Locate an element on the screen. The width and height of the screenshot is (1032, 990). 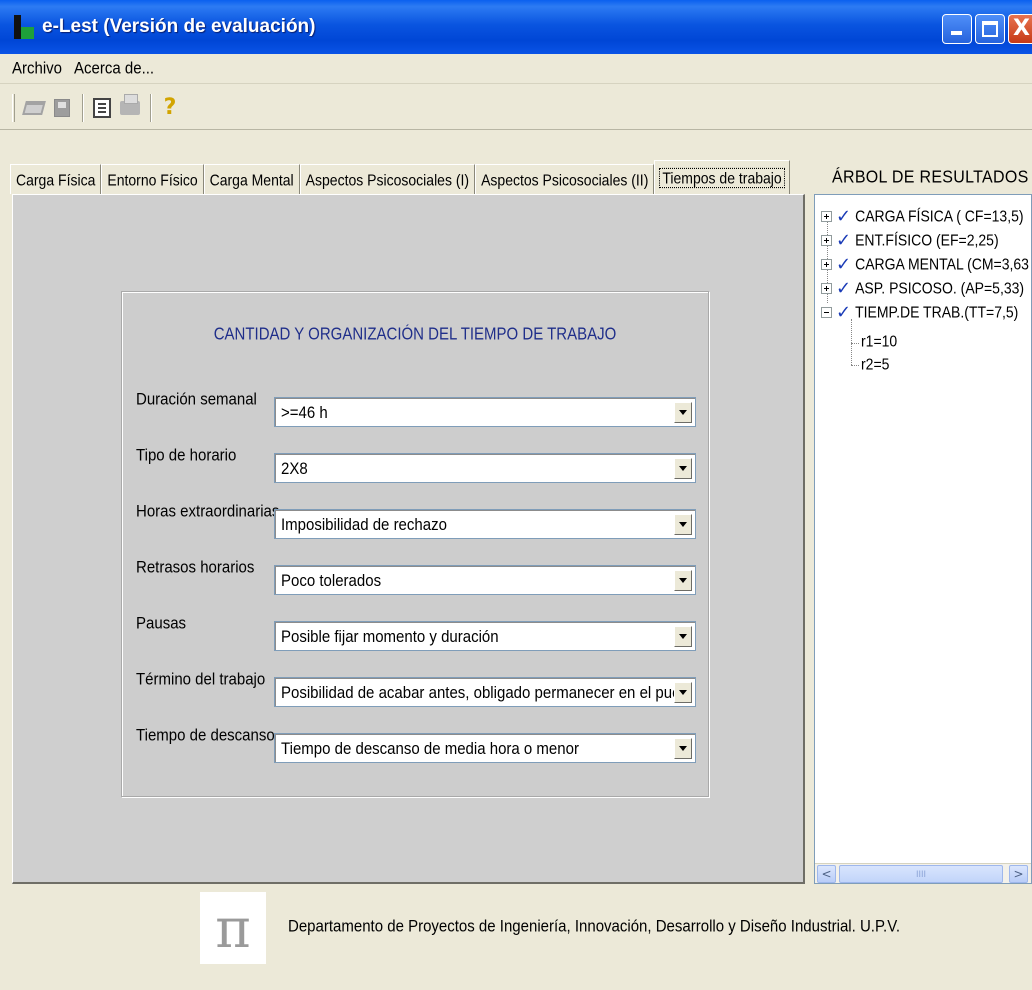
tree-leaf-r2: r2=5 is located at coordinates (875, 364).